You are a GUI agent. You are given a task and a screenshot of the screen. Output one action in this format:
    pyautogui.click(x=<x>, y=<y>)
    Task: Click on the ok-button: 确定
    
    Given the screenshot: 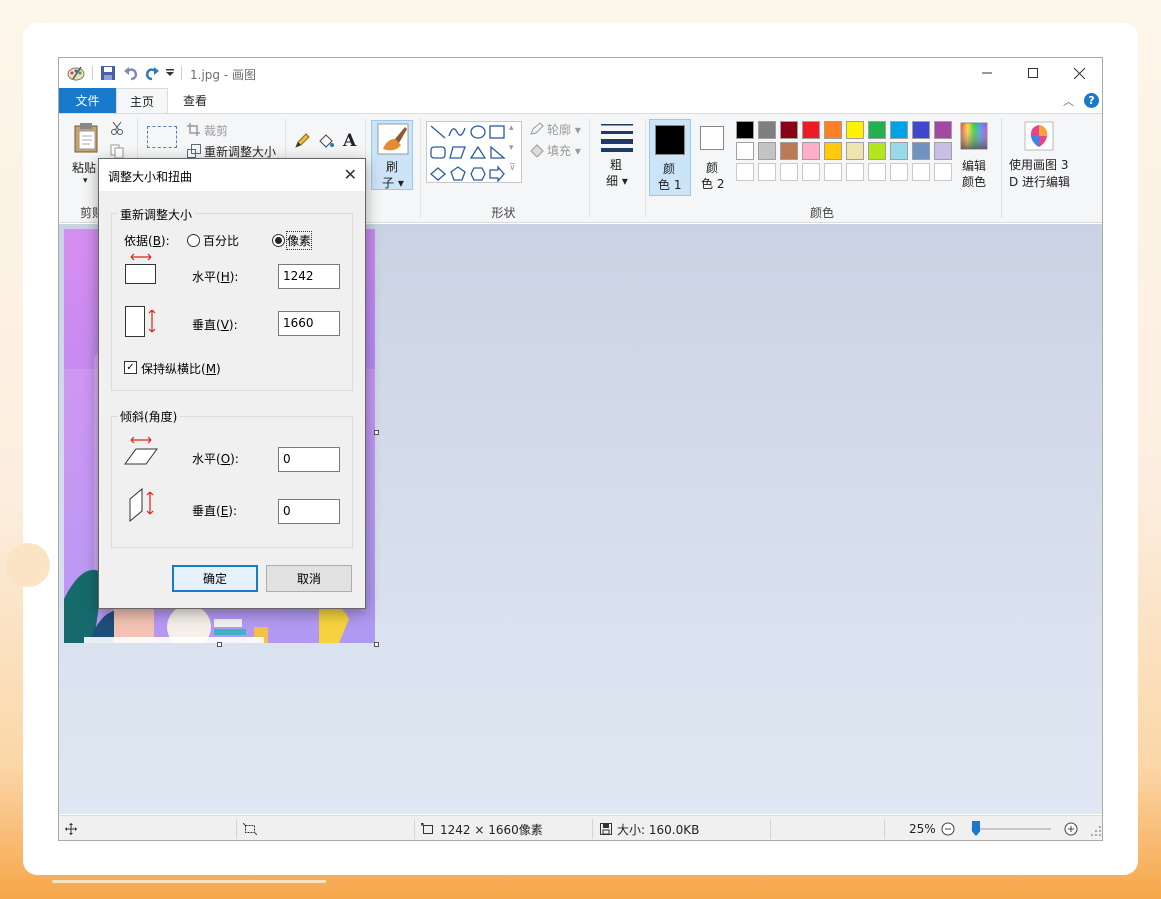 What is the action you would take?
    pyautogui.click(x=215, y=578)
    